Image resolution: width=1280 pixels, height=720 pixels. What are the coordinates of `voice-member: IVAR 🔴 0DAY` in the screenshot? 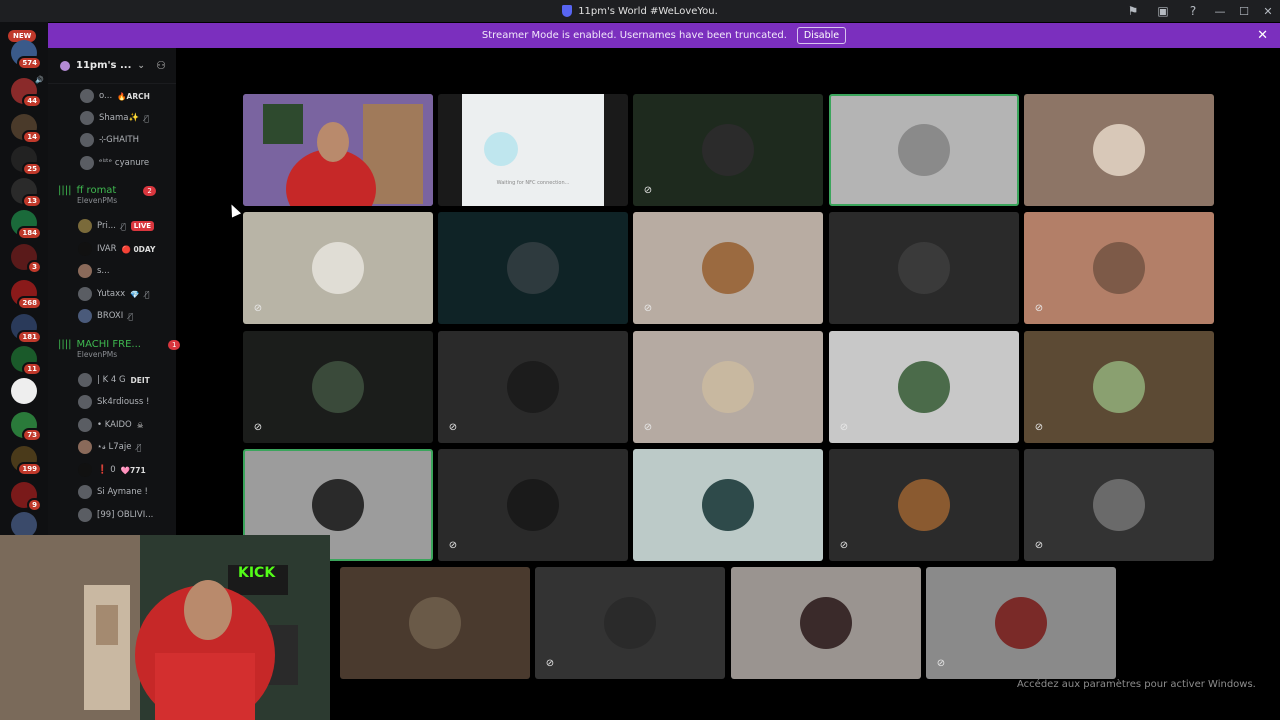 It's located at (116, 249).